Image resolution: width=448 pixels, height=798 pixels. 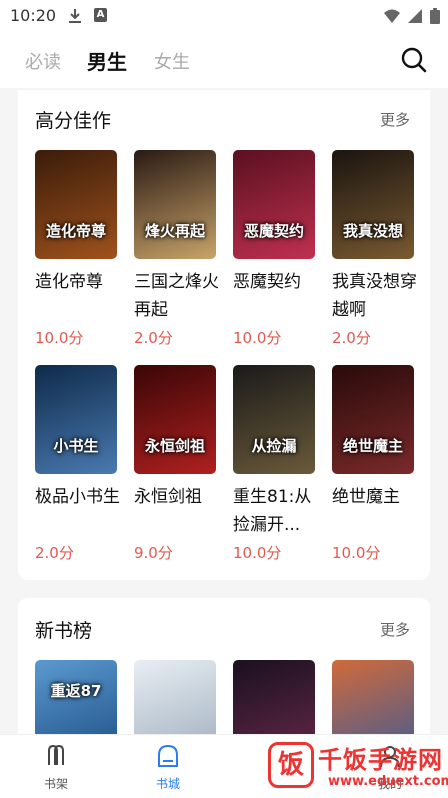 What do you see at coordinates (168, 755) in the screenshot?
I see `bookstore-icon` at bounding box center [168, 755].